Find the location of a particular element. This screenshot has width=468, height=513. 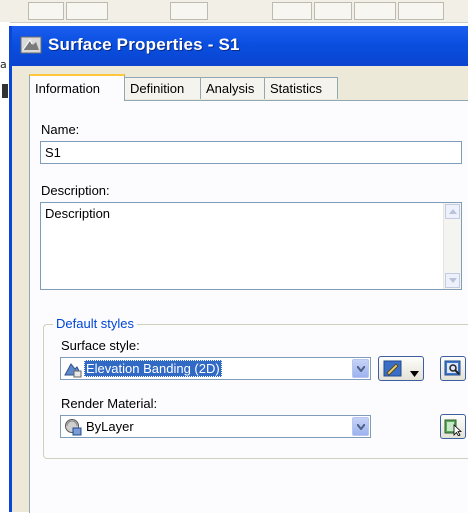

scroll-down-button is located at coordinates (452, 280).